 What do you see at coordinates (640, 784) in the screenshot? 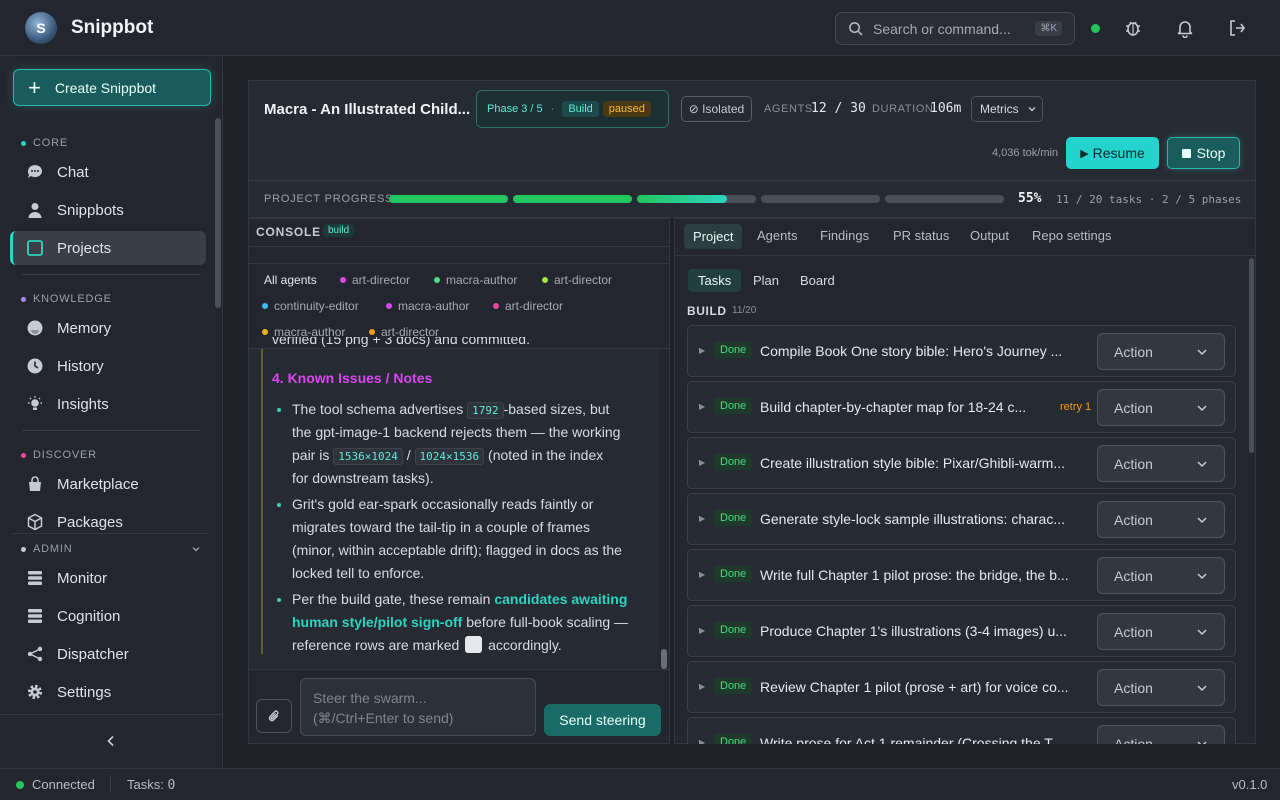
I see `status-bar` at bounding box center [640, 784].